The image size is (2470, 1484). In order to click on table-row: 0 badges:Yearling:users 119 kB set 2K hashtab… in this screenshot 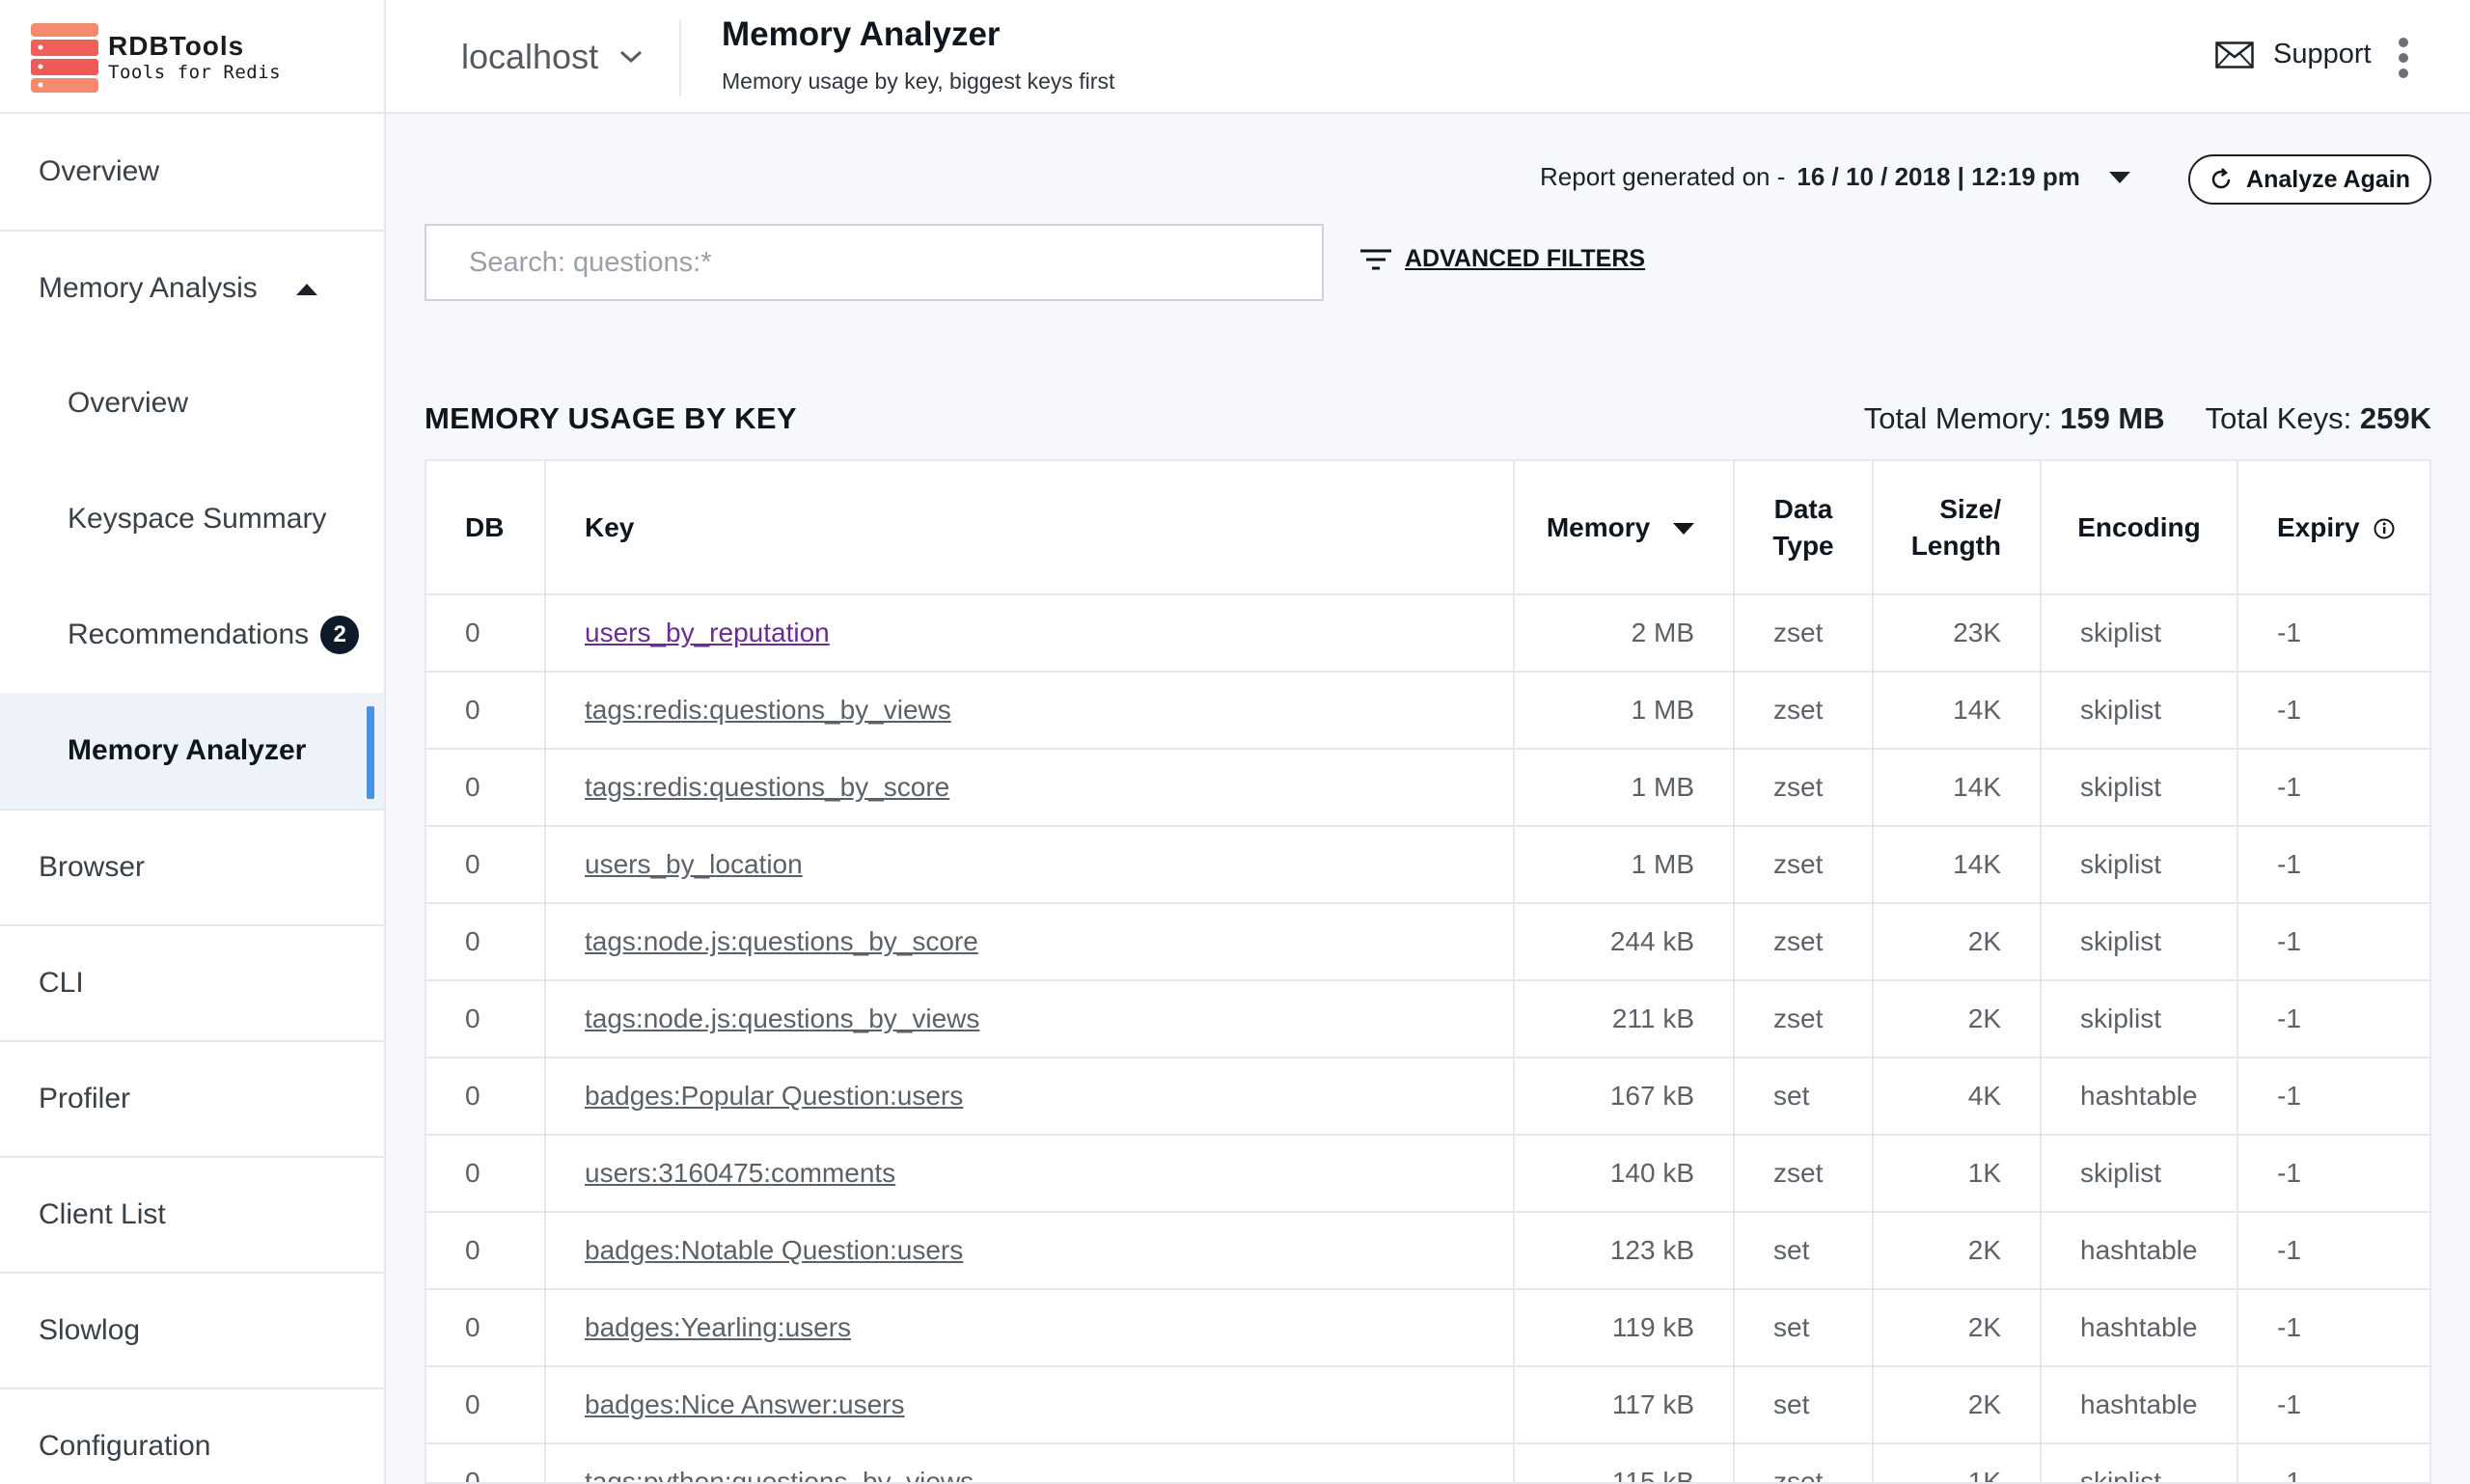, I will do `click(1427, 1328)`.